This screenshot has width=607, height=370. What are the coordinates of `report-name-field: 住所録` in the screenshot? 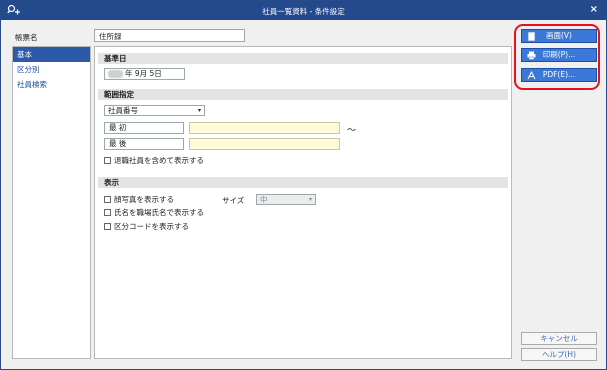 It's located at (169, 35).